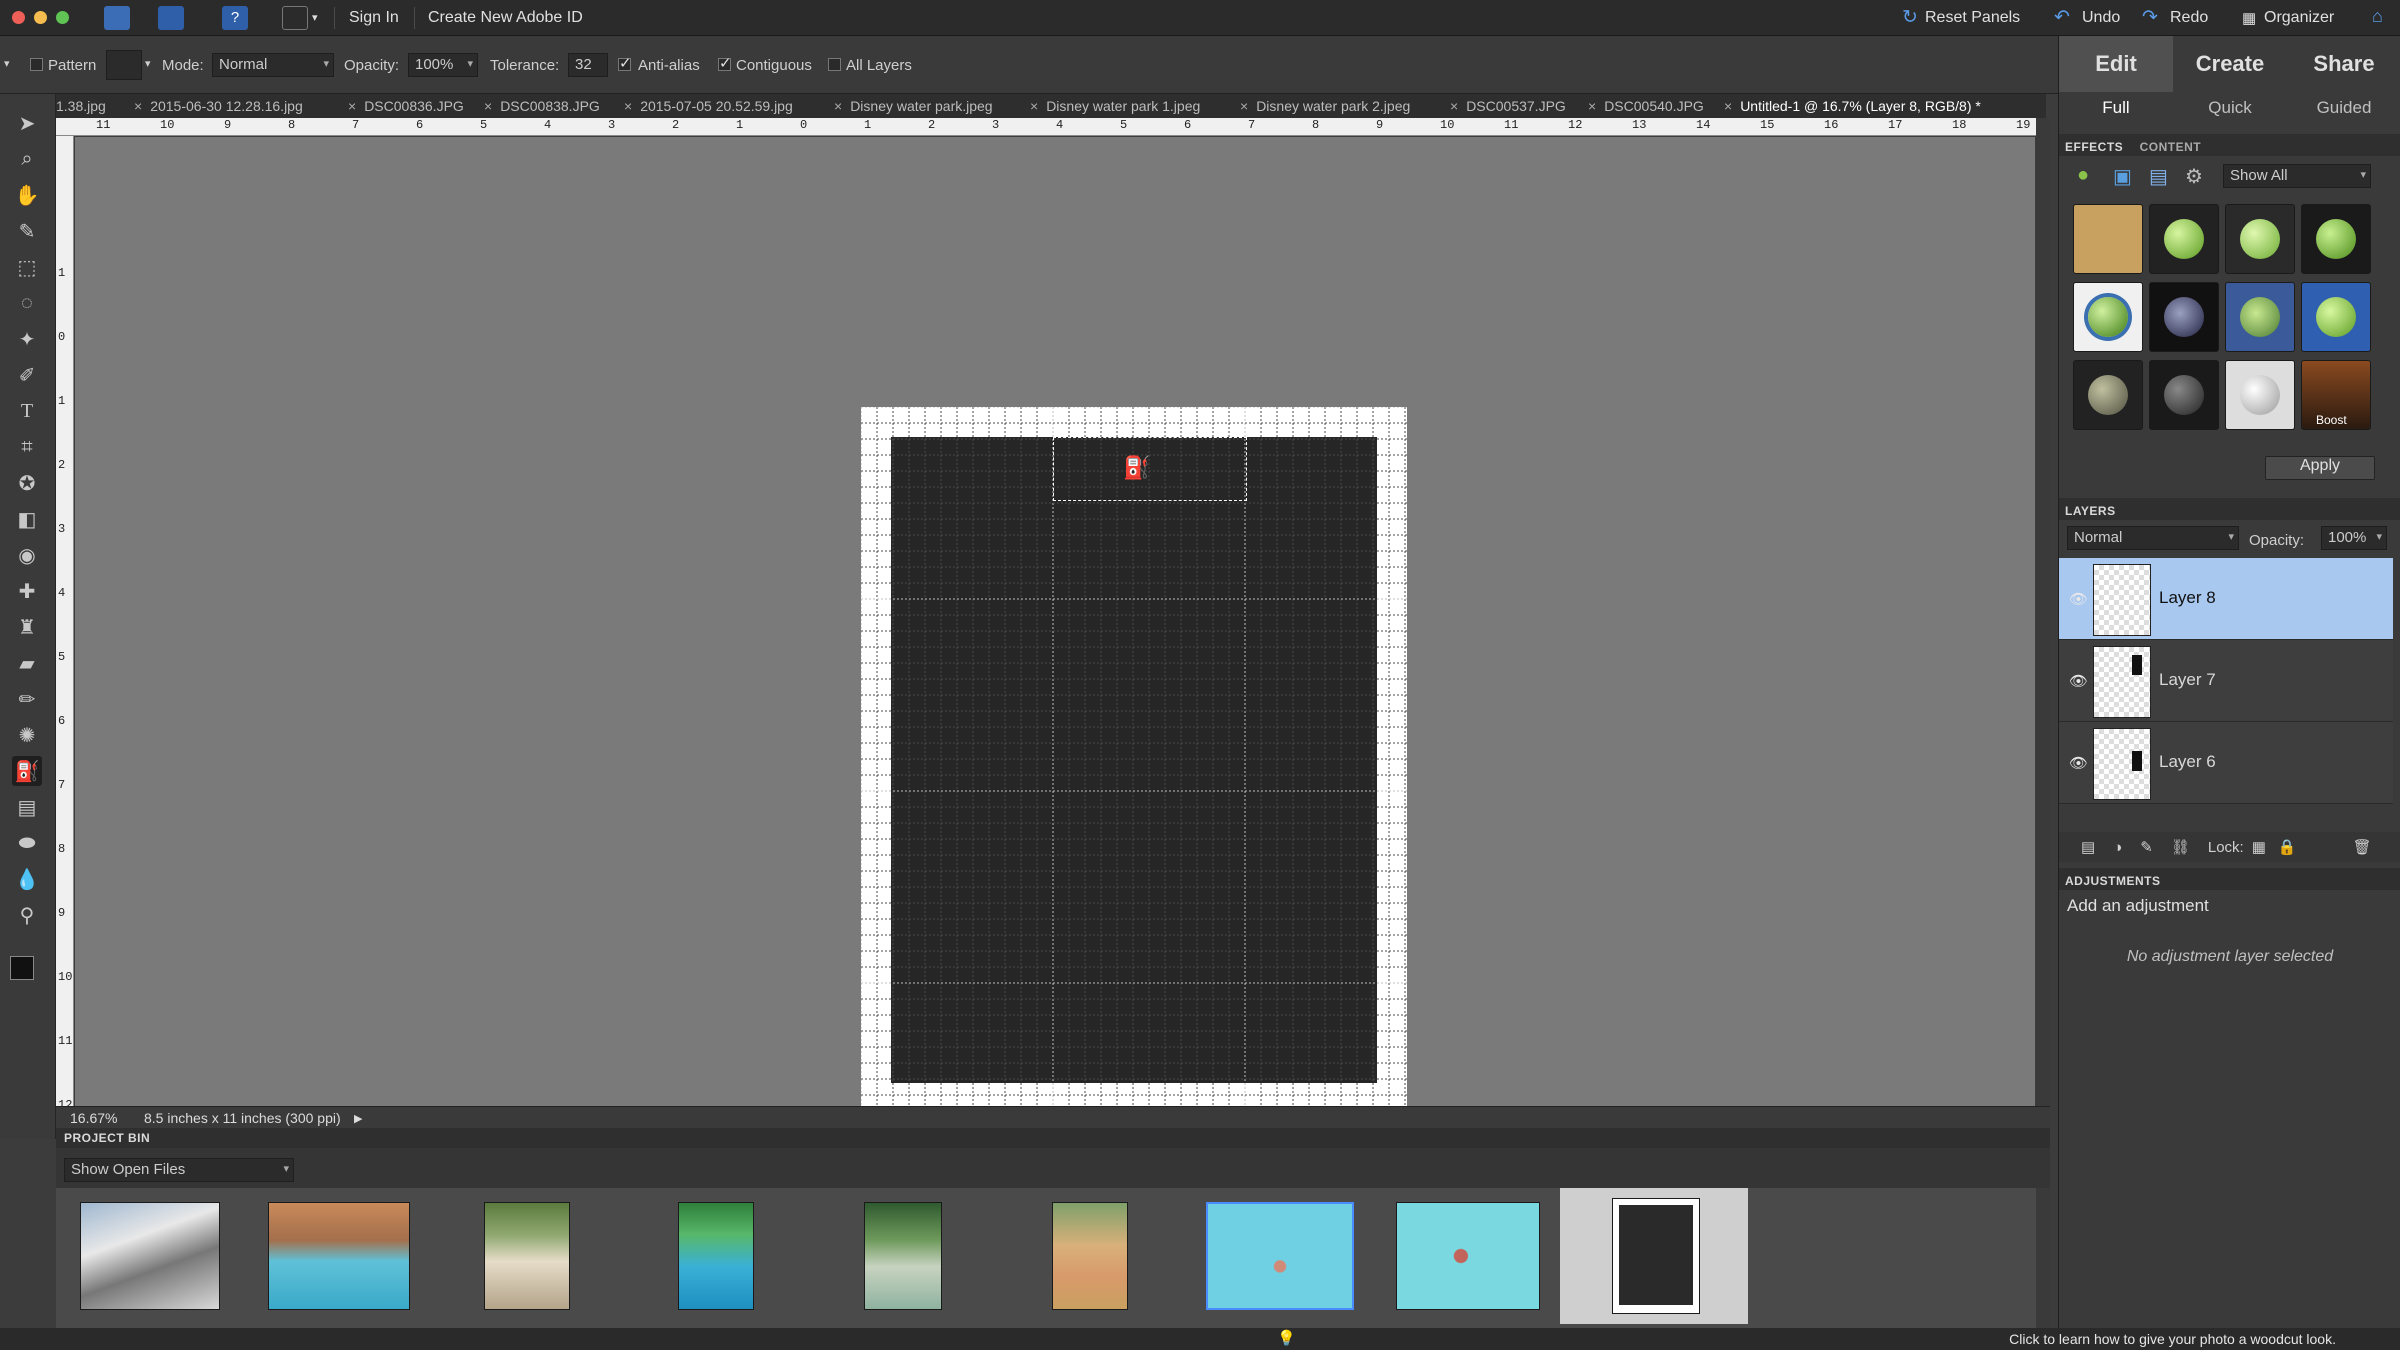 This screenshot has height=1350, width=2400. Describe the element at coordinates (27, 843) in the screenshot. I see `shape-tool-icon: ⬬` at that location.